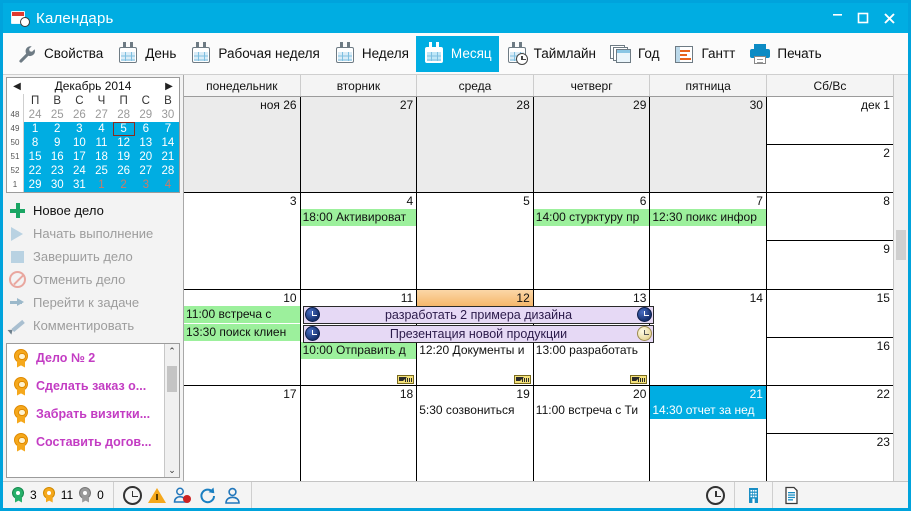  What do you see at coordinates (123, 143) in the screenshot?
I see `mini-calendar-day: 12` at bounding box center [123, 143].